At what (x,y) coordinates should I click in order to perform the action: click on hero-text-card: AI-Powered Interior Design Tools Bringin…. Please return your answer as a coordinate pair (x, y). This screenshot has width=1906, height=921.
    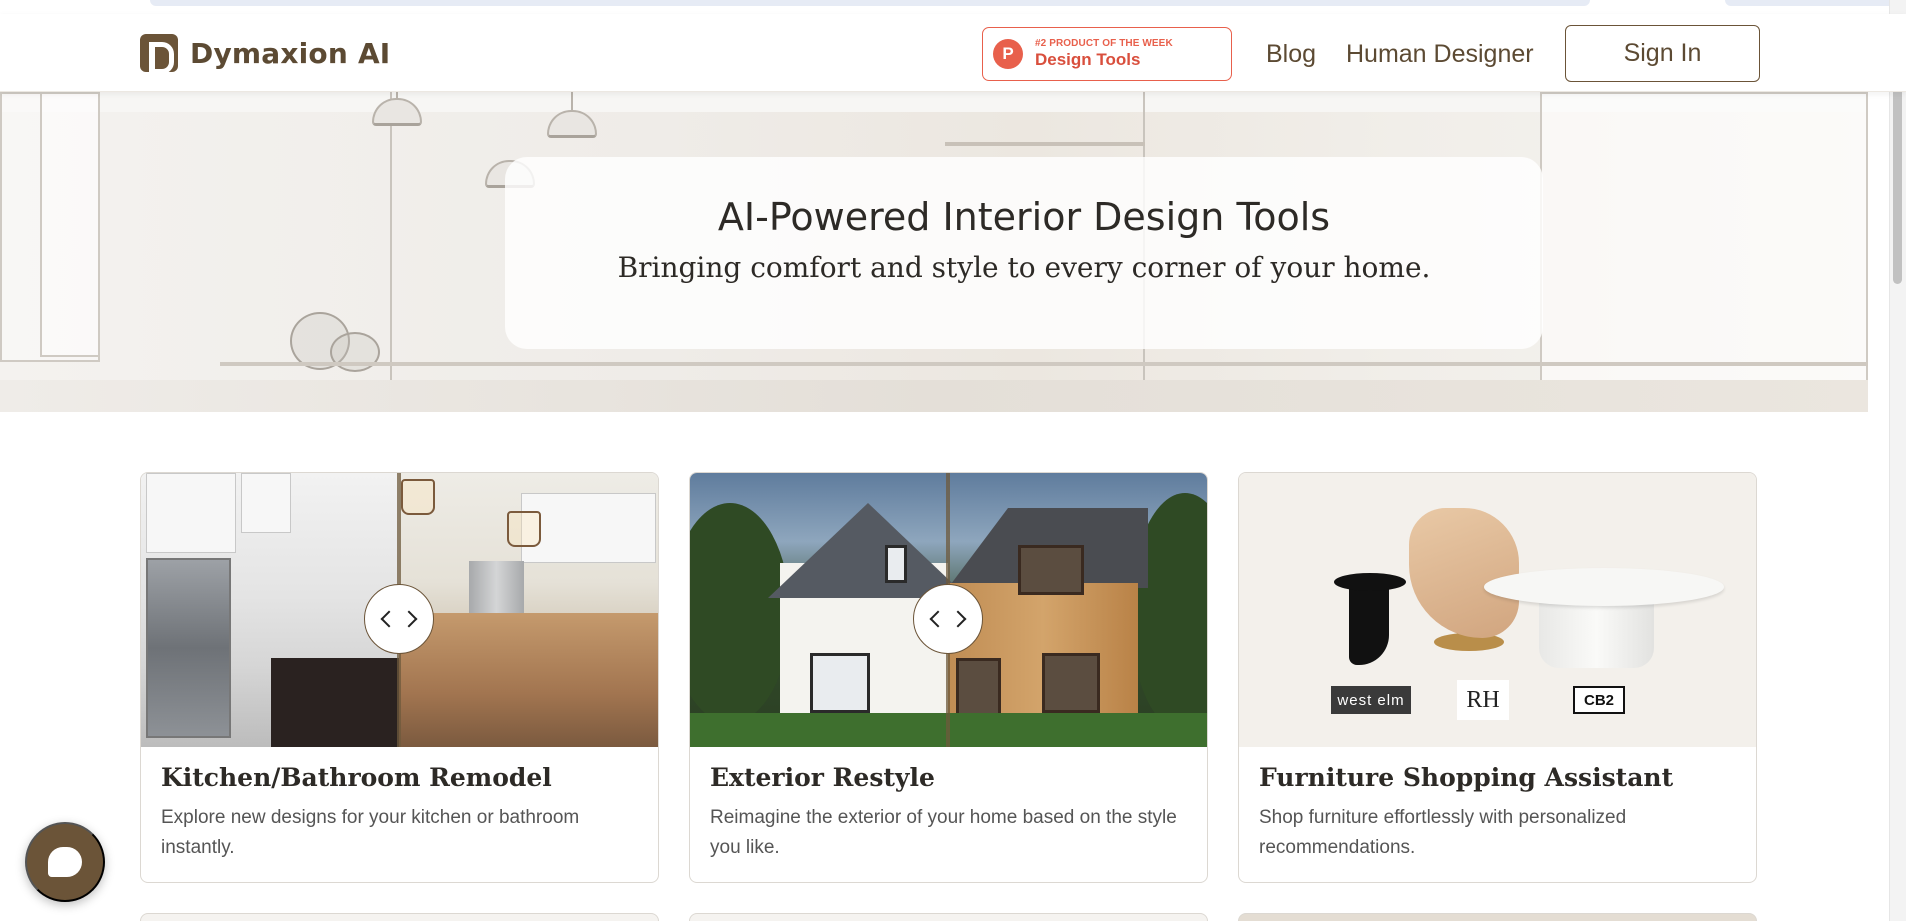
    Looking at the image, I should click on (1024, 253).